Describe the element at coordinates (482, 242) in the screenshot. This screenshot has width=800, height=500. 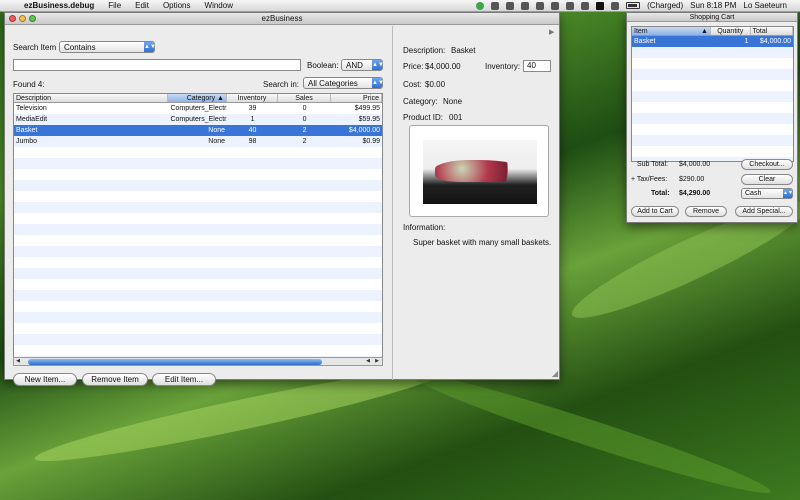
I see `information-text: Super basket with many small baskets.` at that location.